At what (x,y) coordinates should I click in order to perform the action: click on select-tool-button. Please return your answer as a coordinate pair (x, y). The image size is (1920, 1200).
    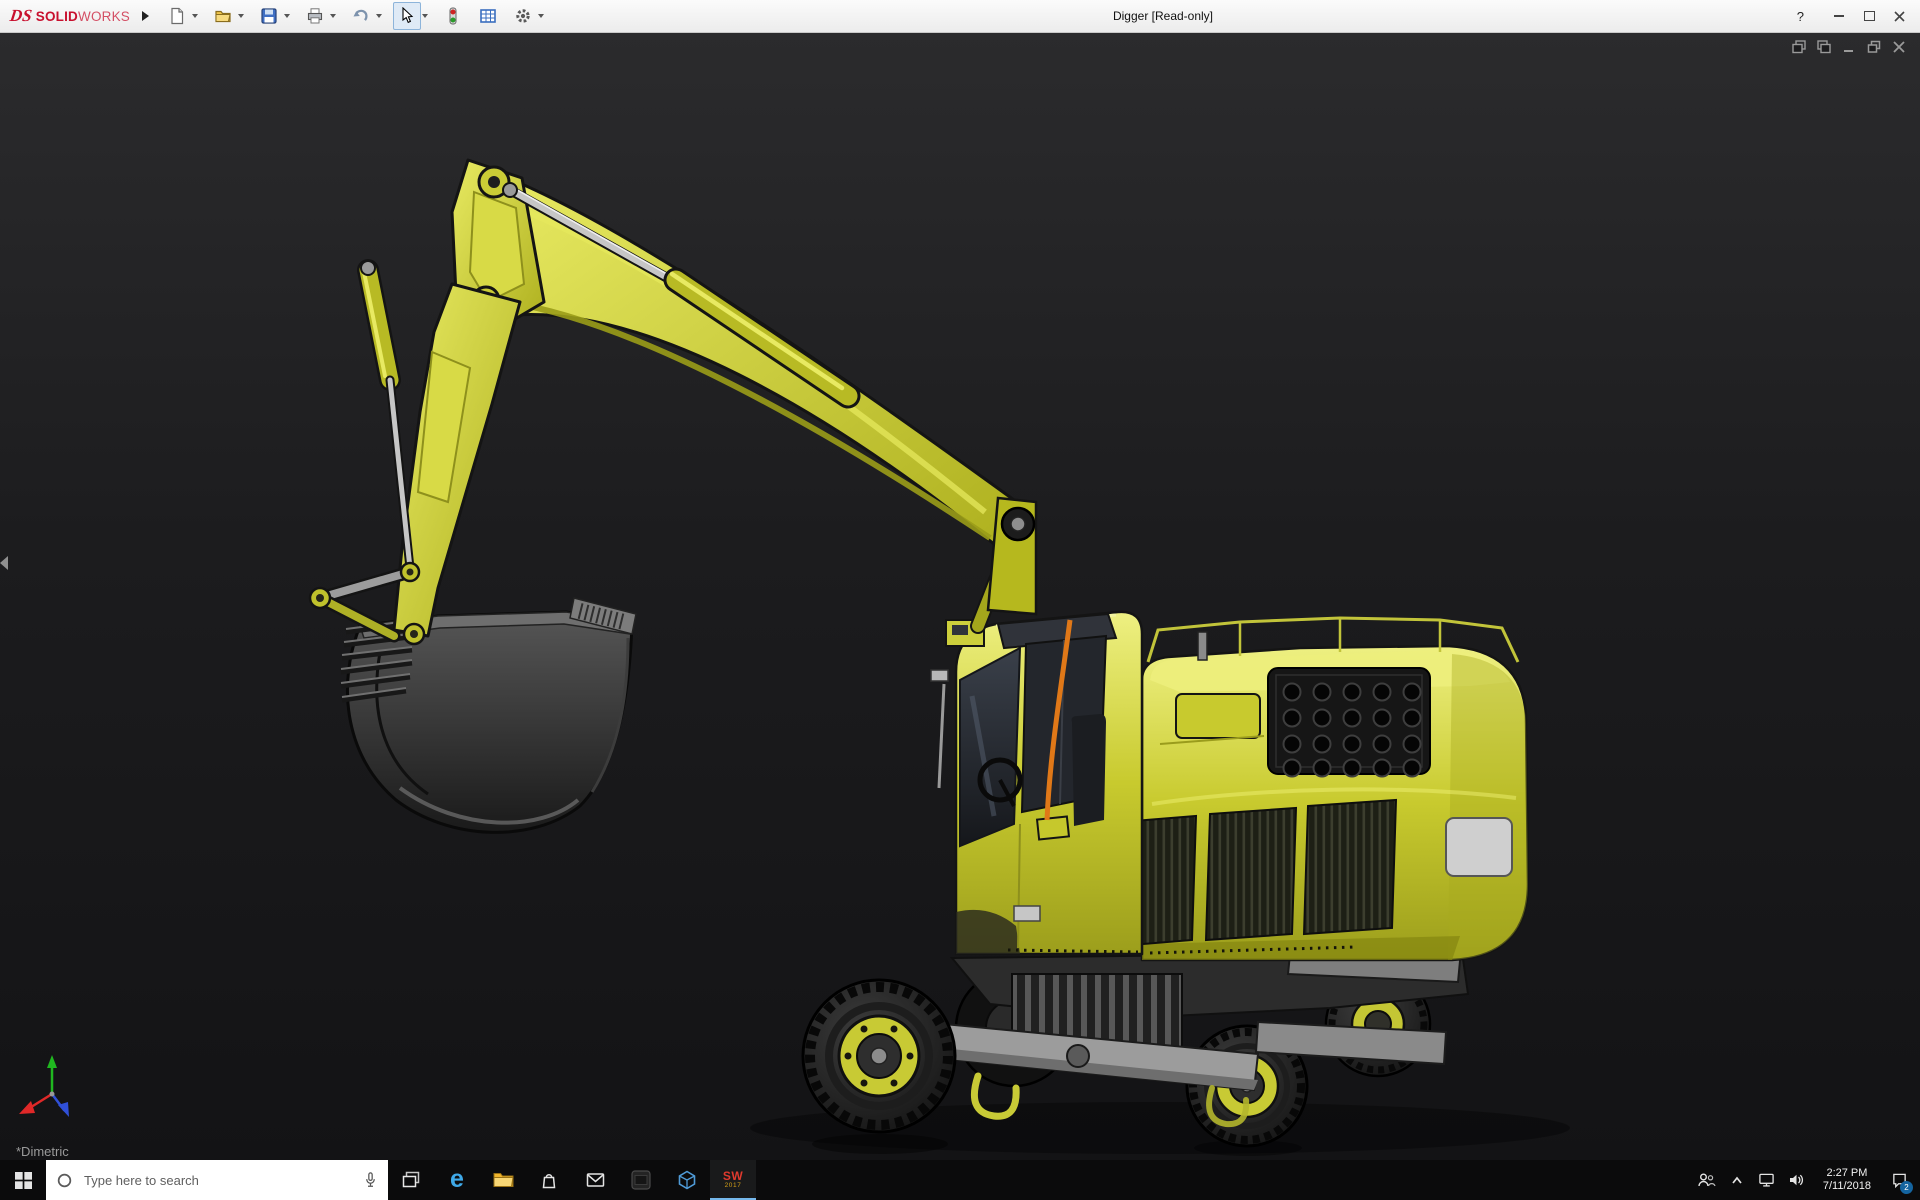
    Looking at the image, I should click on (407, 16).